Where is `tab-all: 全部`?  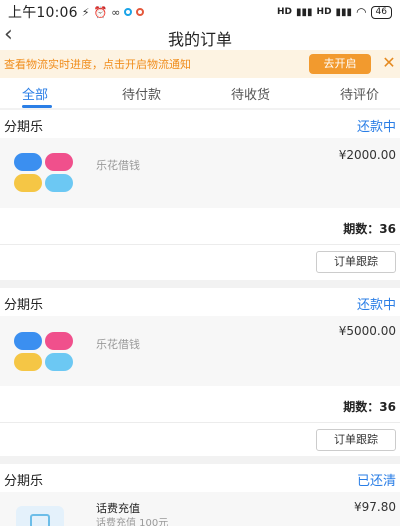
tab-all: 全部 is located at coordinates (35, 93).